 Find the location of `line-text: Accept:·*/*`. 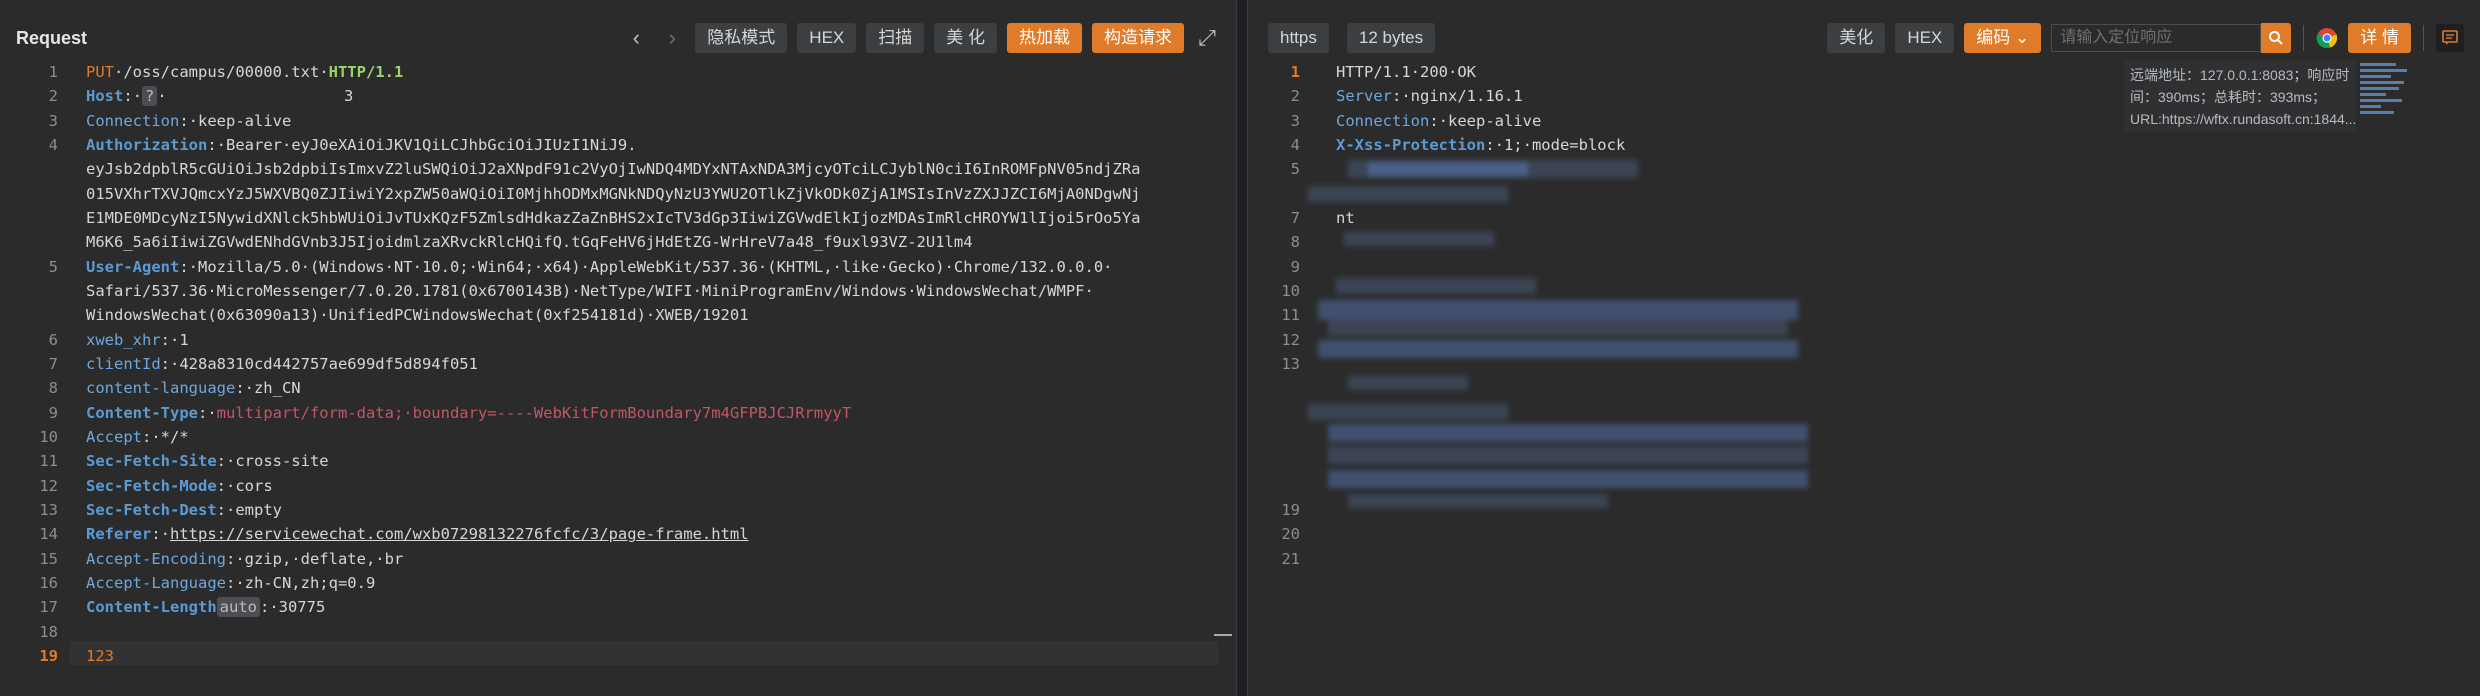

line-text: Accept:·*/* is located at coordinates (137, 437).